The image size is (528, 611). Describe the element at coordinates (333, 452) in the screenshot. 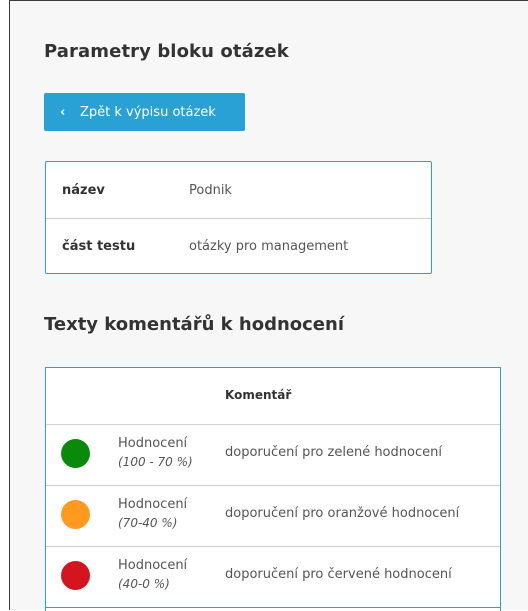

I see `comment-text: doporučení pro zelené hodnocení` at that location.